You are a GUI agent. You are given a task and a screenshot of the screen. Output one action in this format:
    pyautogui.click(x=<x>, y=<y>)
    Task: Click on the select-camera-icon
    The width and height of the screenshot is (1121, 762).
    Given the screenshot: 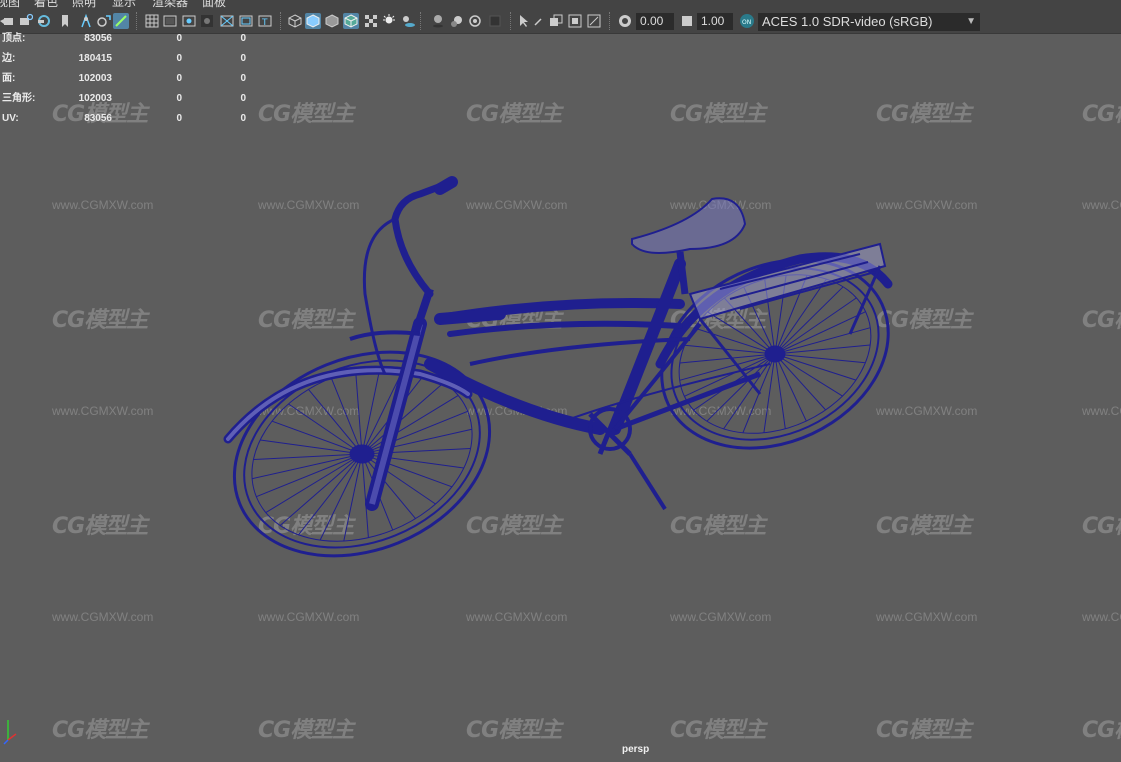 What is the action you would take?
    pyautogui.click(x=538, y=21)
    